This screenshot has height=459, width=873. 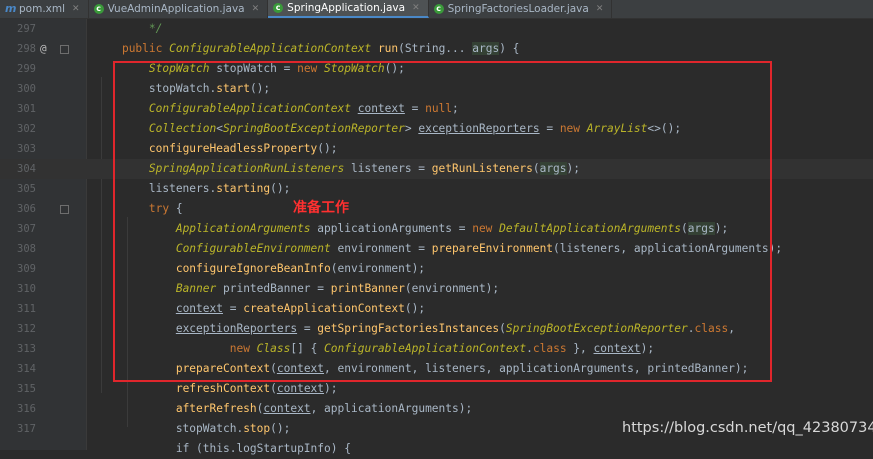 I want to click on line-number: 304, so click(x=26, y=169).